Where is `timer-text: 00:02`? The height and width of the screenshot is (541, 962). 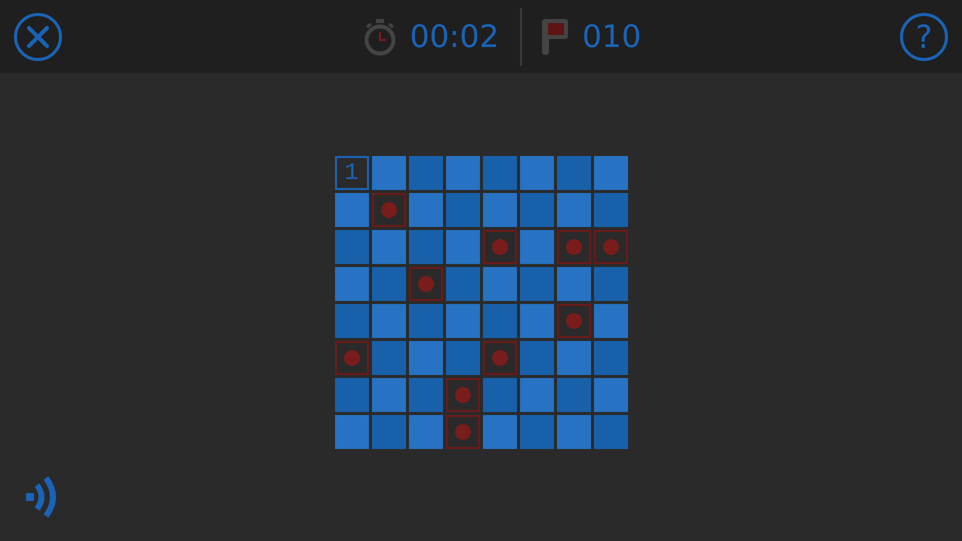 timer-text: 00:02 is located at coordinates (455, 36).